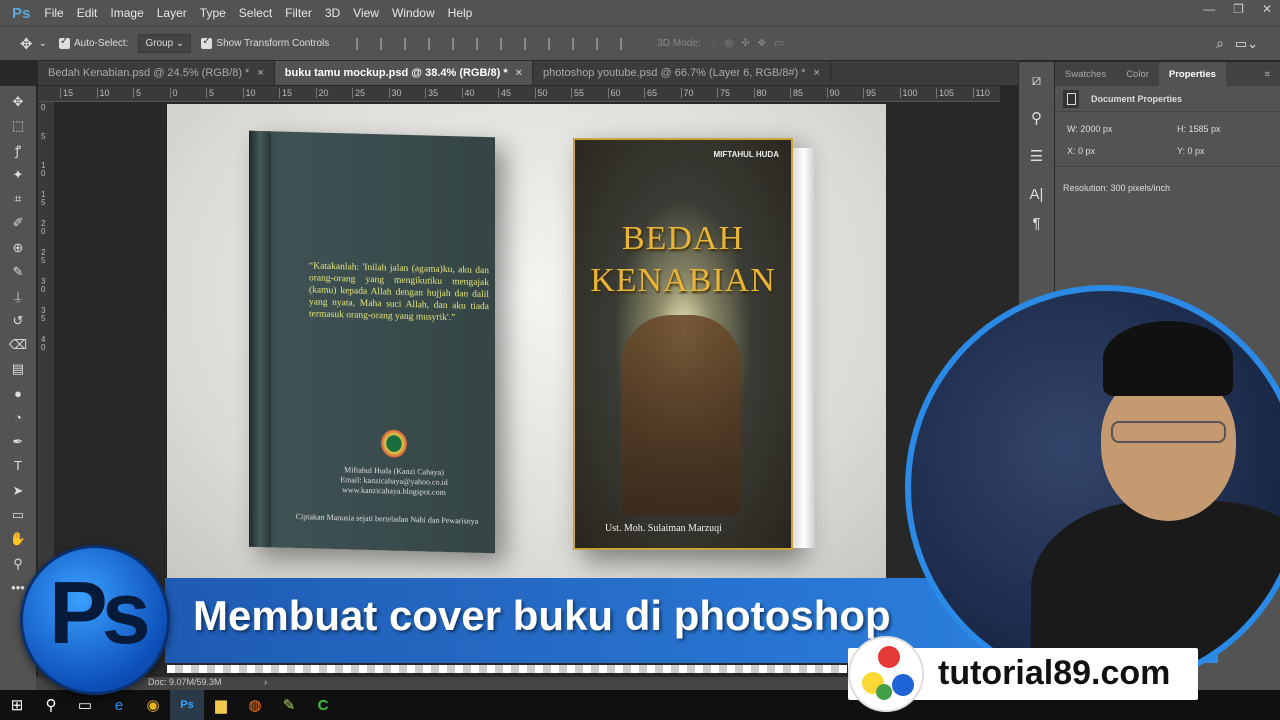 This screenshot has height=720, width=1280. What do you see at coordinates (505, 43) in the screenshot?
I see `distribute-top-icon` at bounding box center [505, 43].